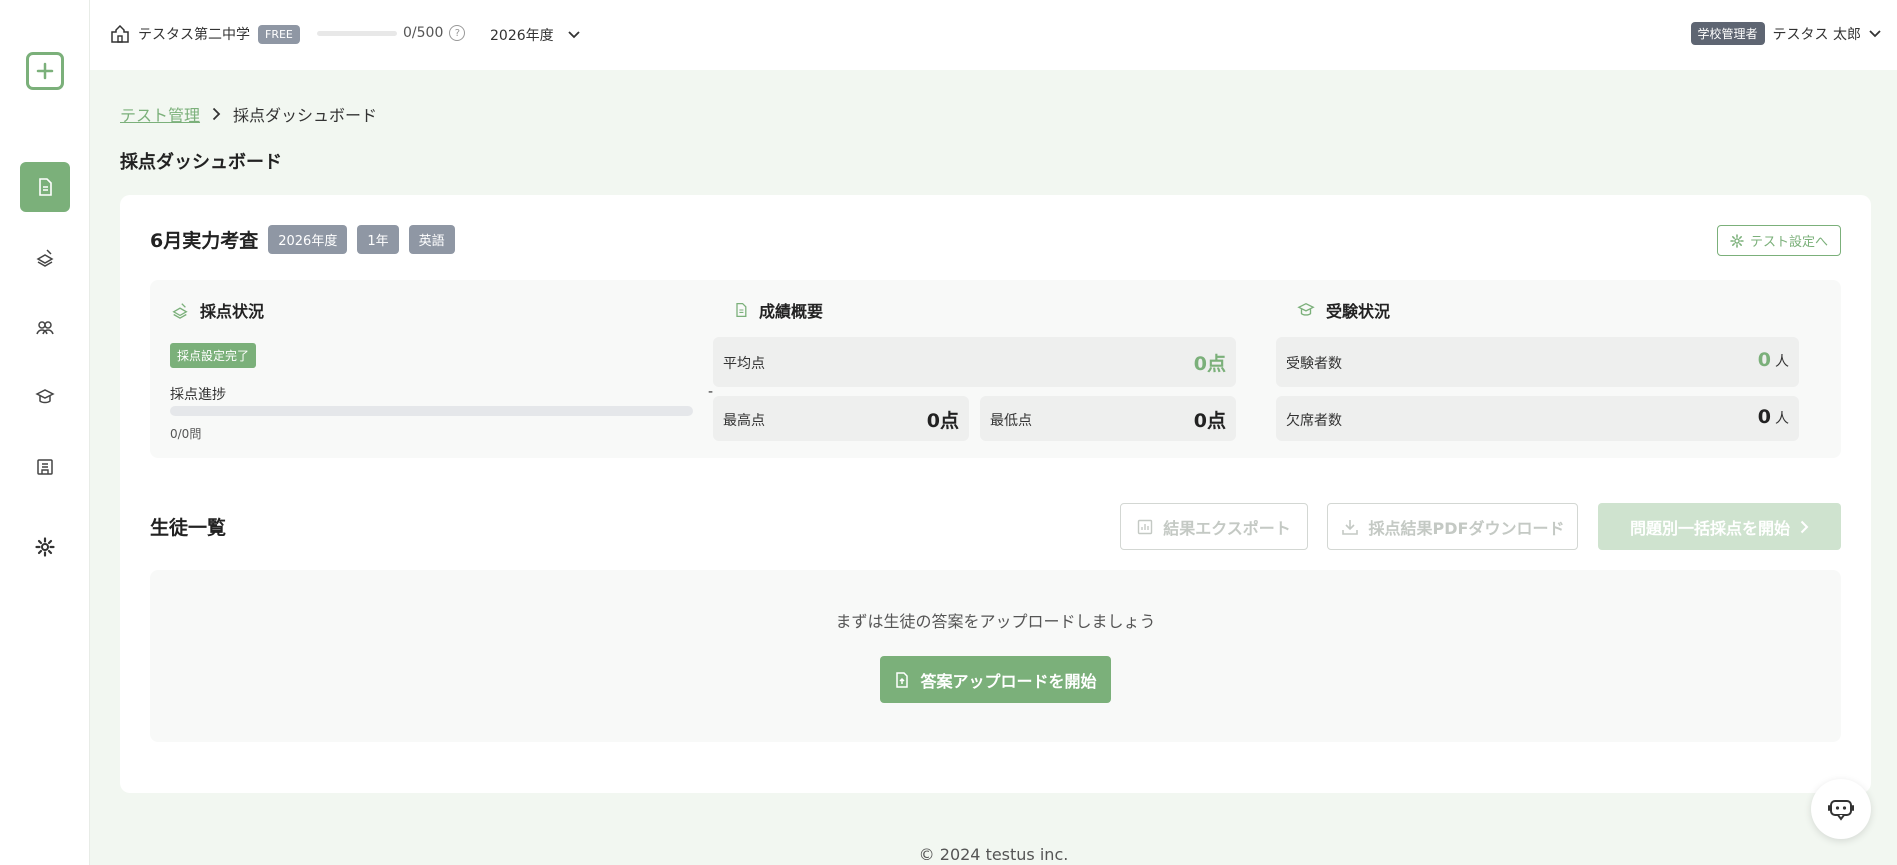 Image resolution: width=1897 pixels, height=865 pixels. I want to click on export-label: 結果エクスポート, so click(1227, 528).